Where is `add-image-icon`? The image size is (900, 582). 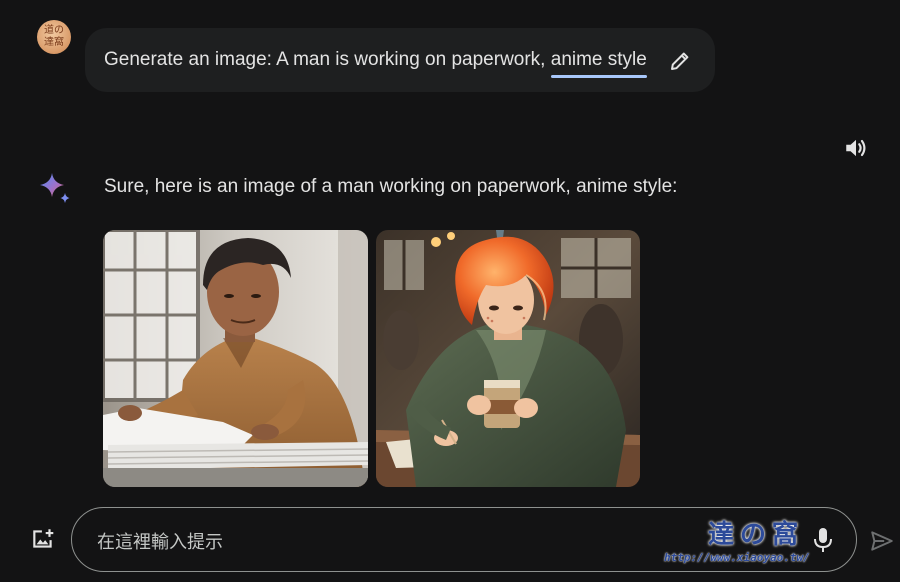
add-image-icon is located at coordinates (43, 538).